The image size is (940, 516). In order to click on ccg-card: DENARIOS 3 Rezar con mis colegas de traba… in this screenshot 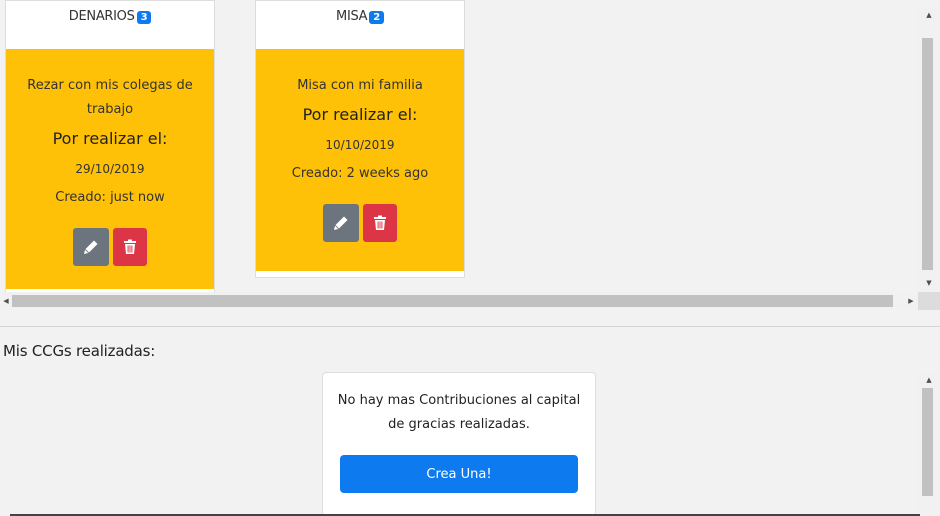, I will do `click(110, 147)`.